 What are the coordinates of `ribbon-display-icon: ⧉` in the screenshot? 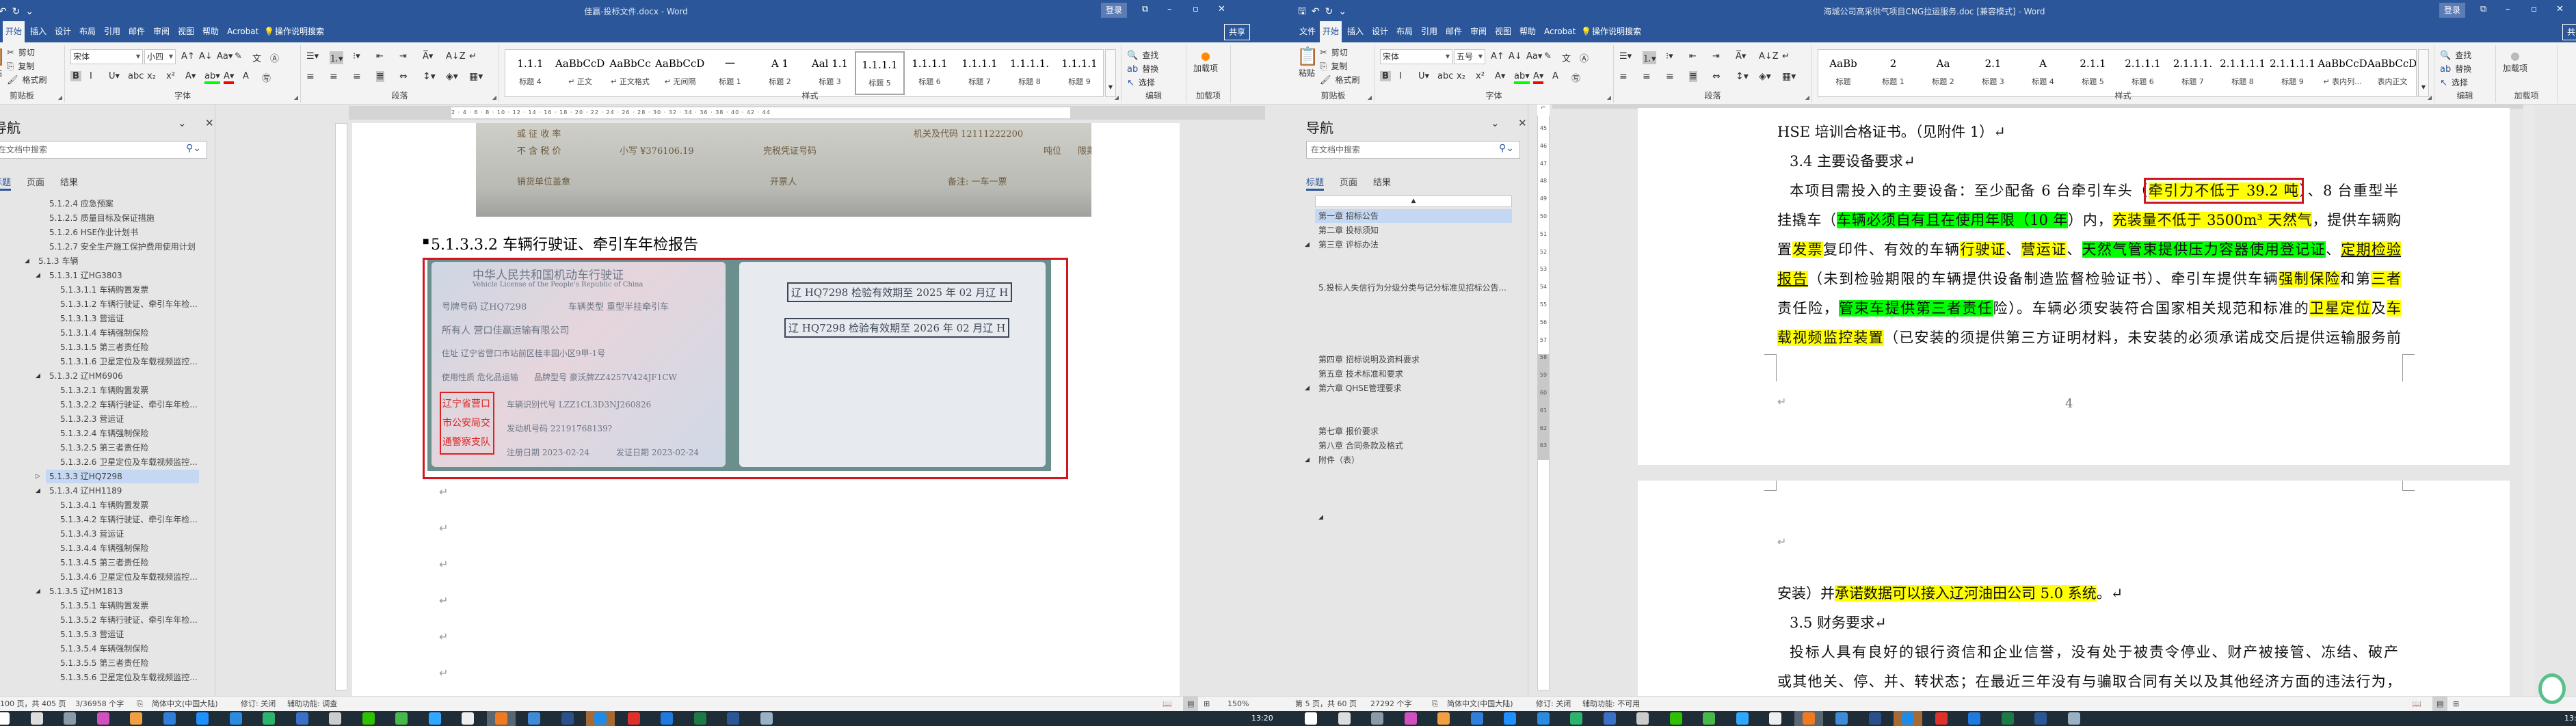 It's located at (2483, 9).